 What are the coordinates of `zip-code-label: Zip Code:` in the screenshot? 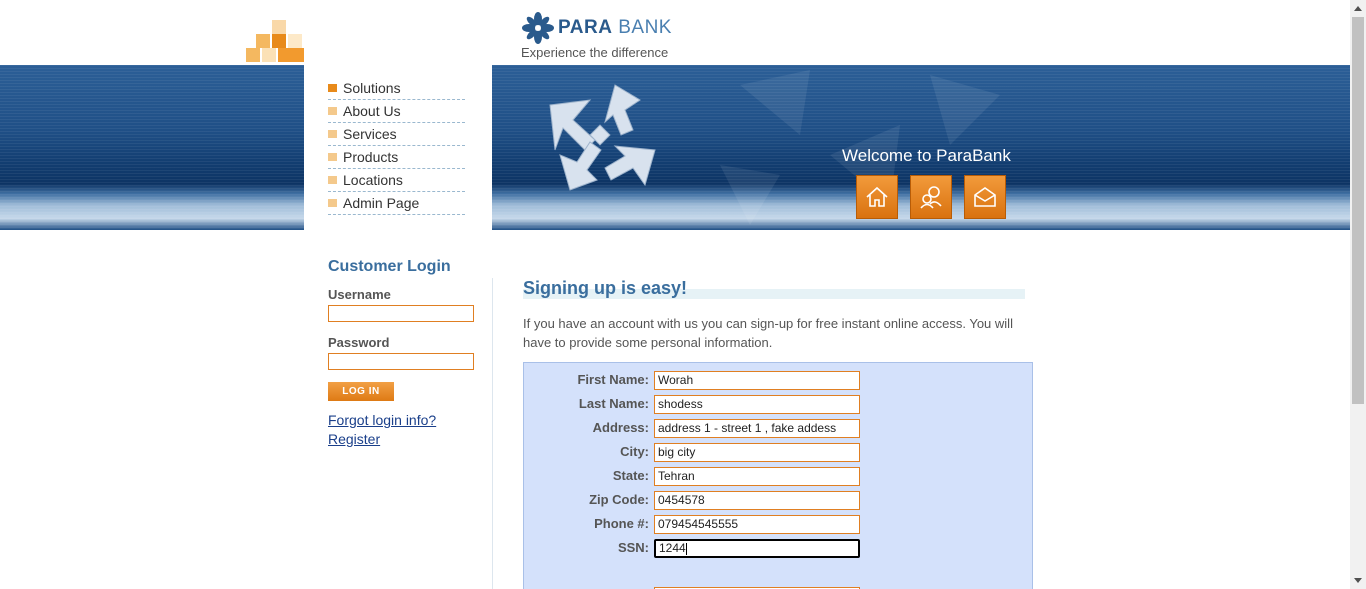 It's located at (619, 499).